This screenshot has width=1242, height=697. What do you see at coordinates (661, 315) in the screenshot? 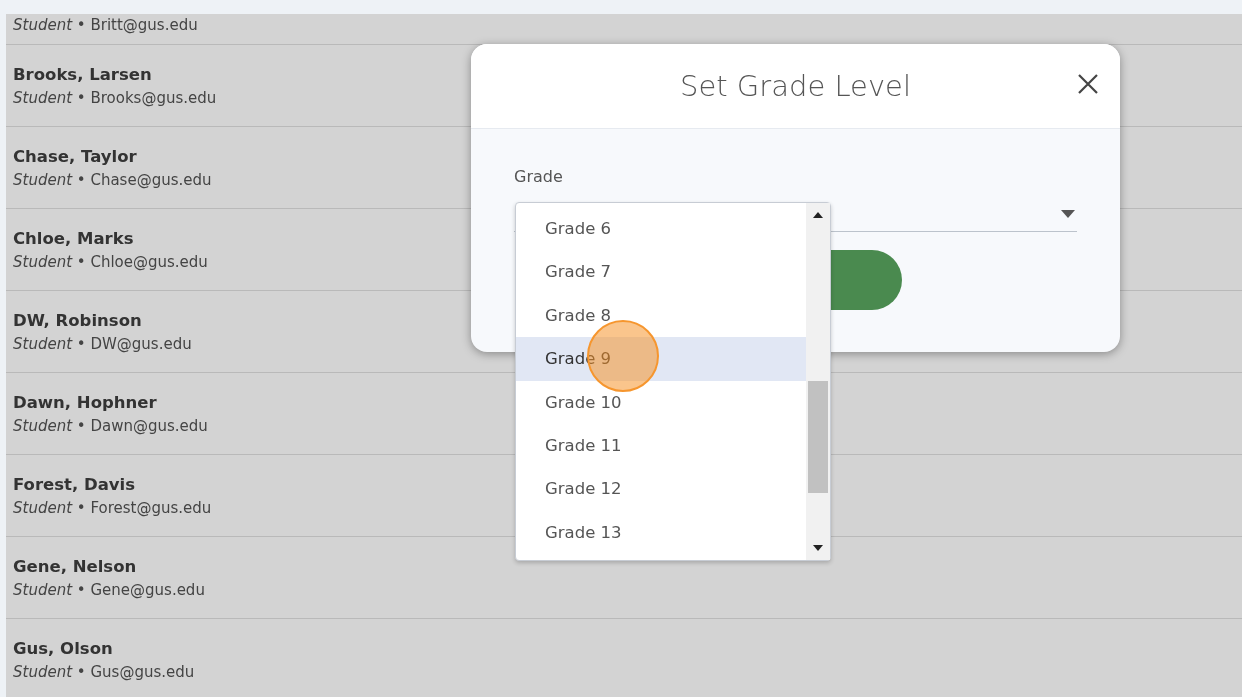
I see `grade-option: Grade 8` at bounding box center [661, 315].